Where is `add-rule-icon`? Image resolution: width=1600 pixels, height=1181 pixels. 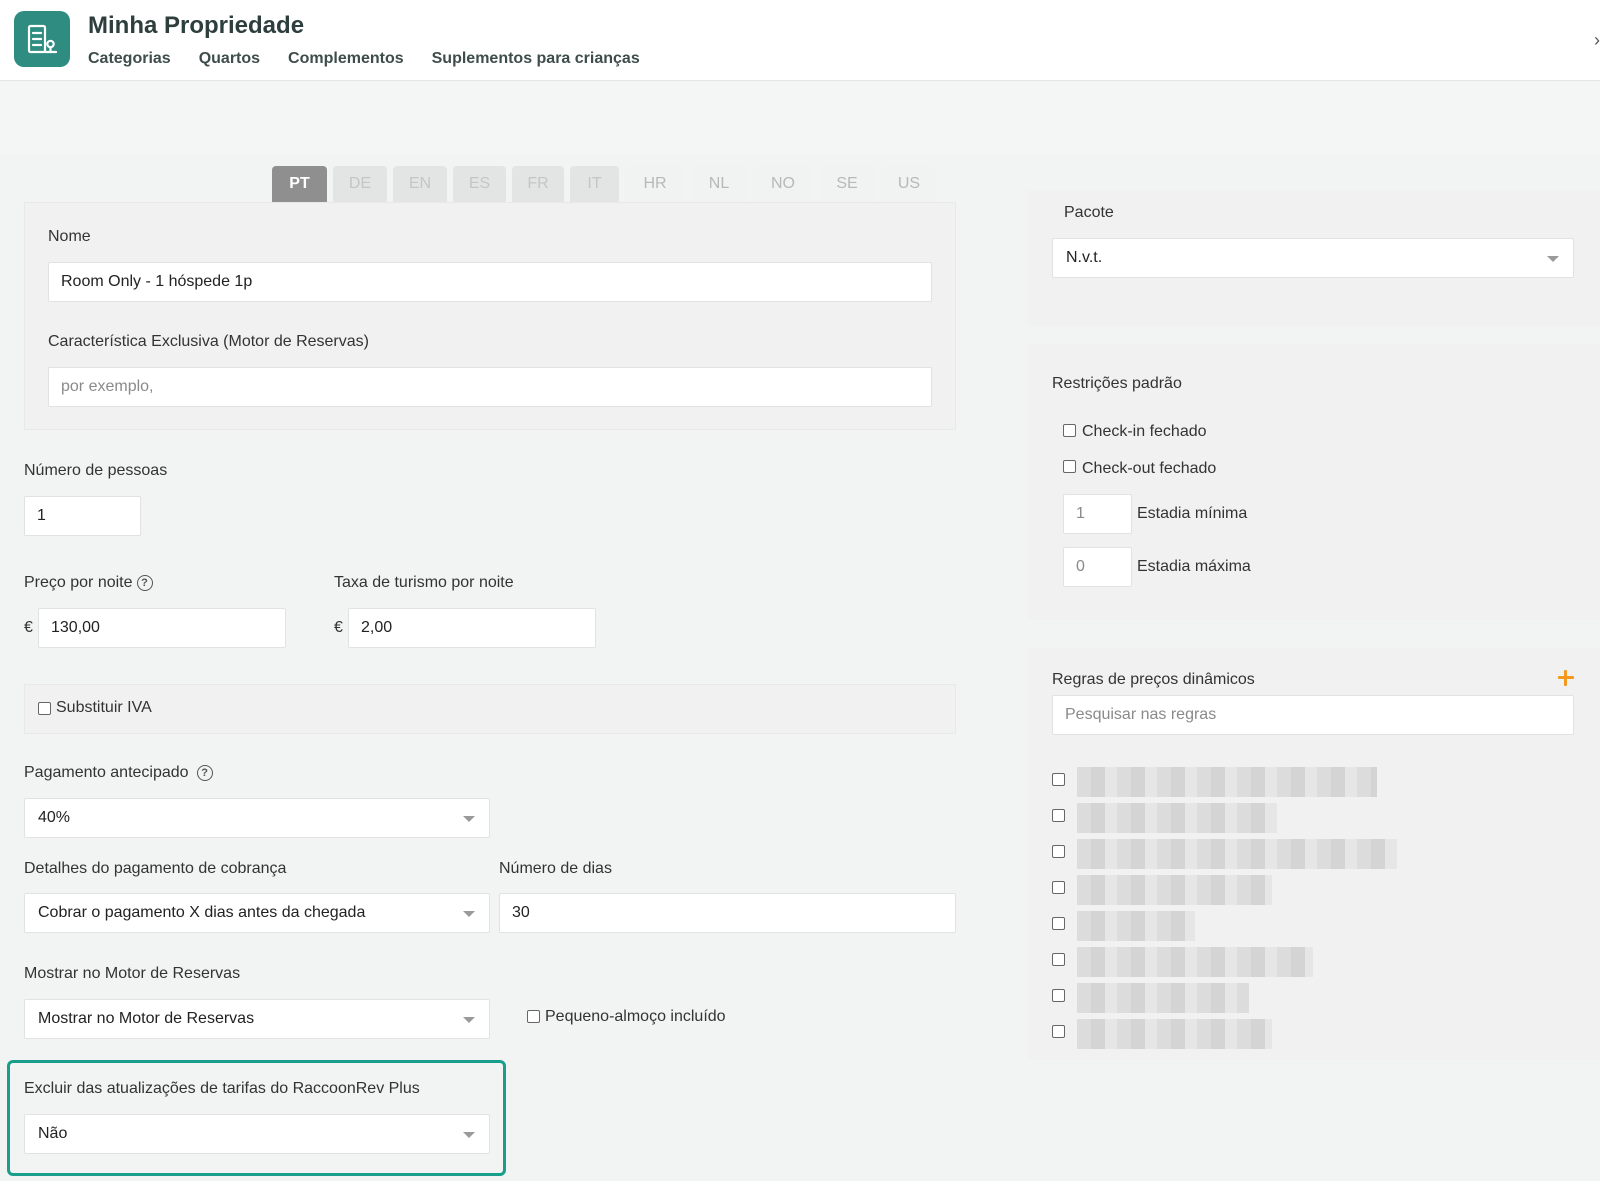
add-rule-icon is located at coordinates (1566, 678).